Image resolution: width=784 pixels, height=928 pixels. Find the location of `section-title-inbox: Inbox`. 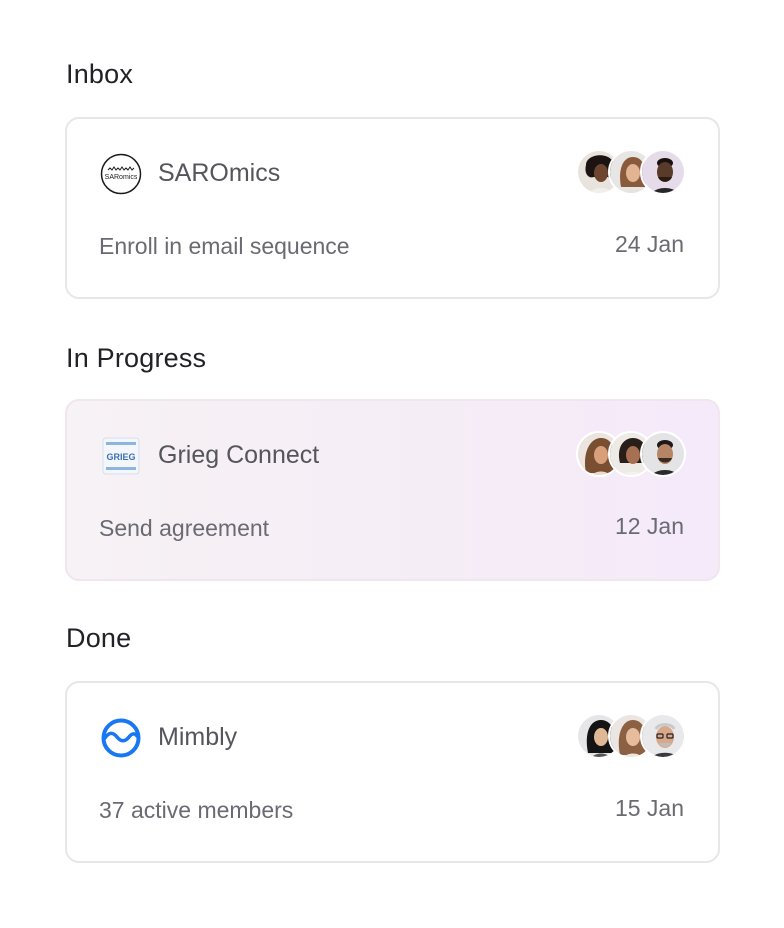

section-title-inbox: Inbox is located at coordinates (100, 74).